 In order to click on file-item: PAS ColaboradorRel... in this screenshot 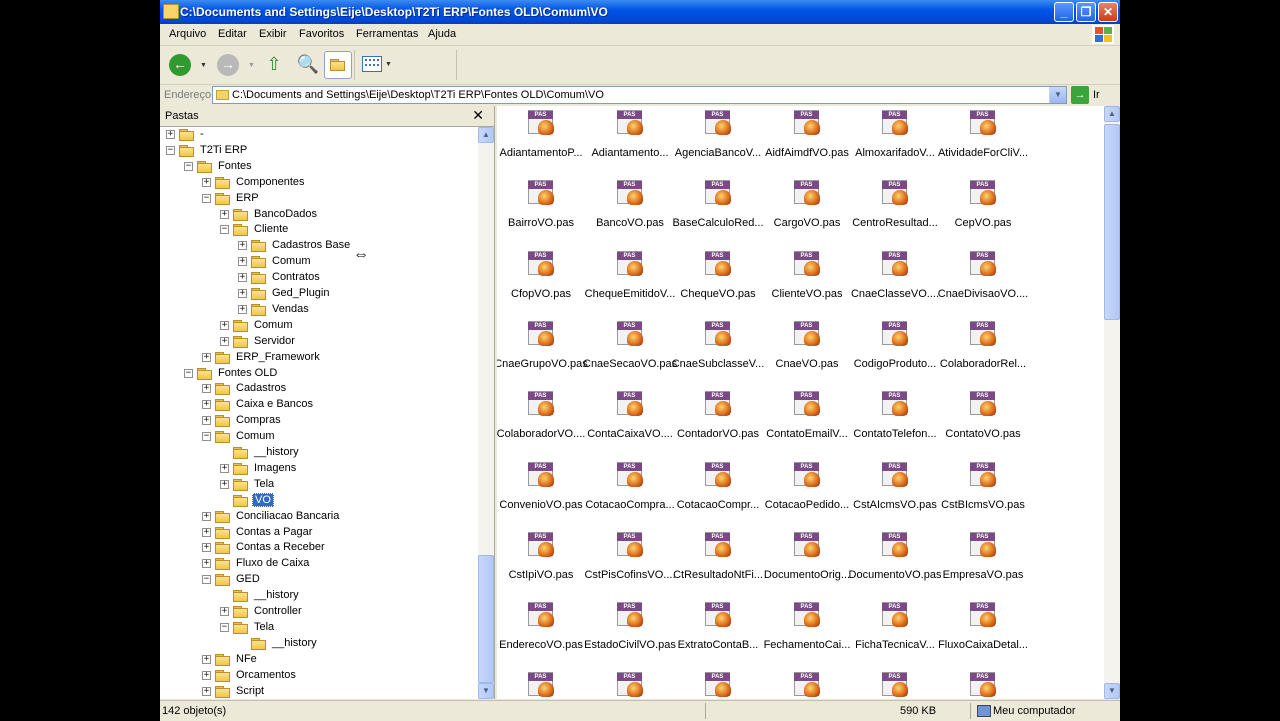, I will do `click(983, 353)`.